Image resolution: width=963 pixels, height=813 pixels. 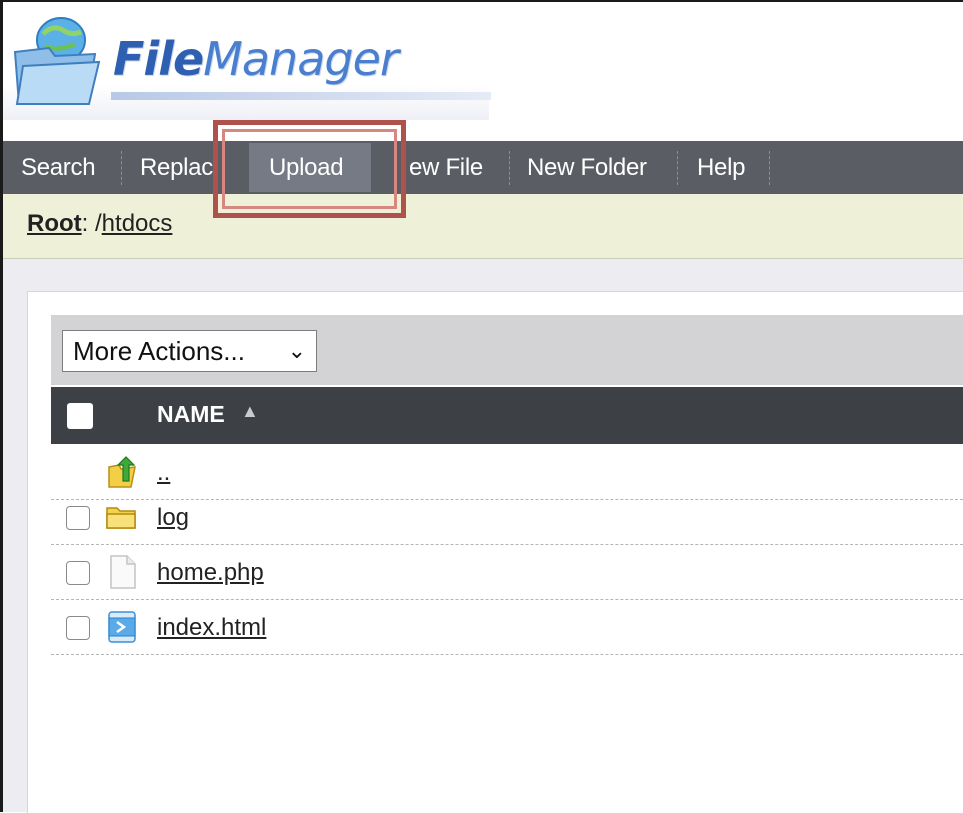 I want to click on row-label-log: log, so click(x=173, y=518).